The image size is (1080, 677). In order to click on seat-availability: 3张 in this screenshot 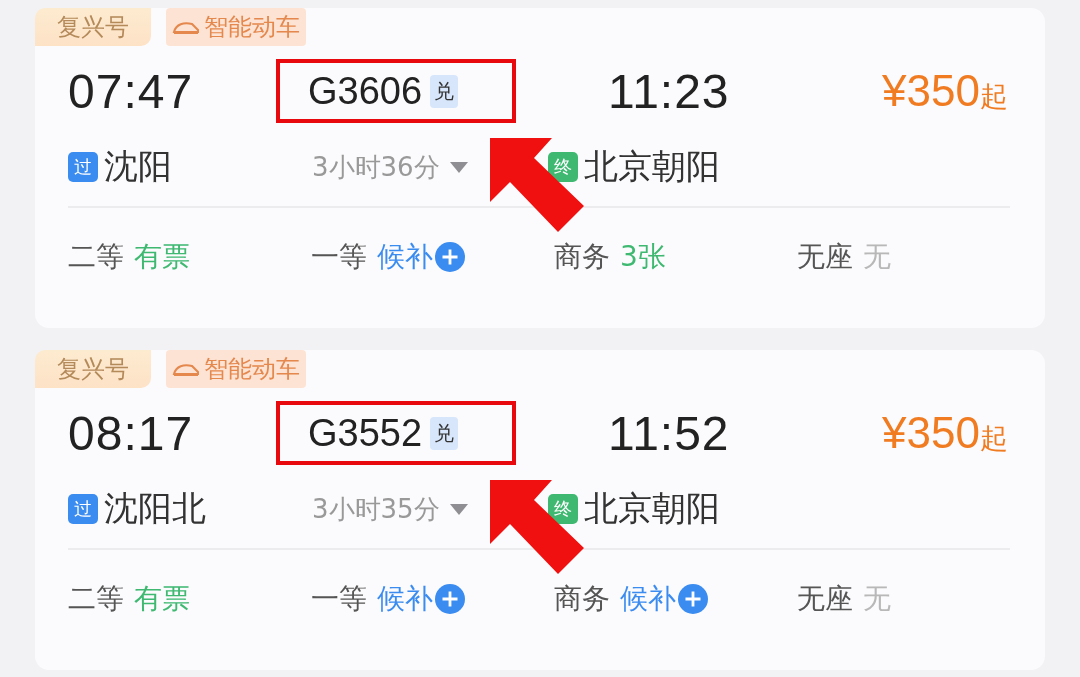, I will do `click(643, 257)`.